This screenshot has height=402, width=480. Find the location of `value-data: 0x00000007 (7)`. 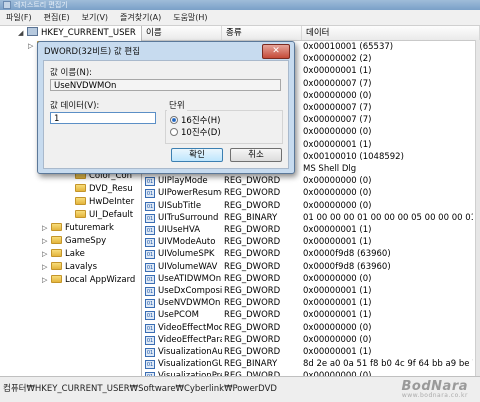

value-data: 0x00000007 (7) is located at coordinates (337, 120).